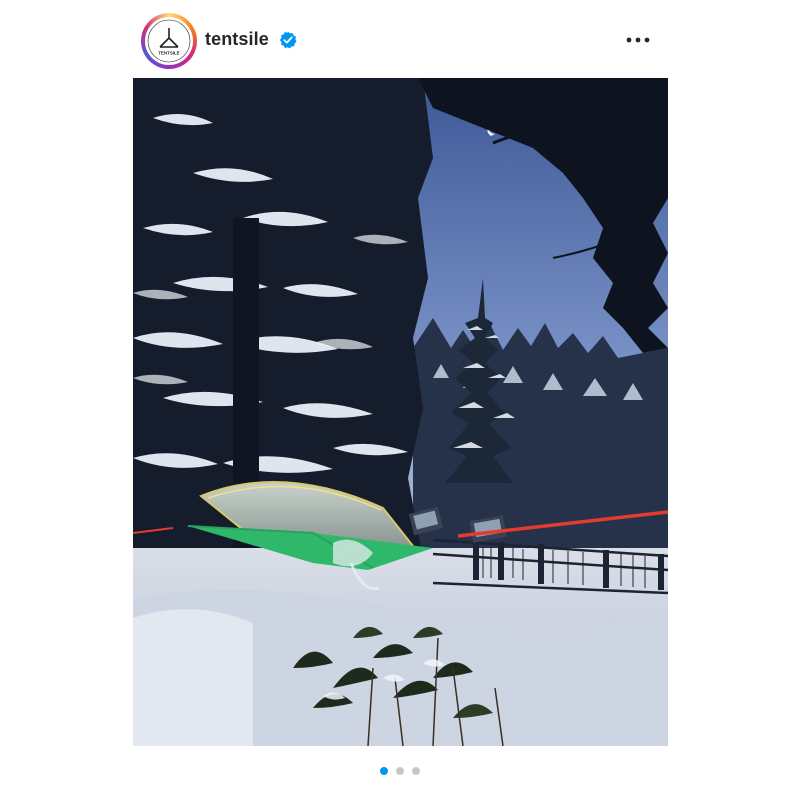 Image resolution: width=800 pixels, height=793 pixels. Describe the element at coordinates (400, 39) in the screenshot. I see `post-header: TENTSILE tentsile` at that location.